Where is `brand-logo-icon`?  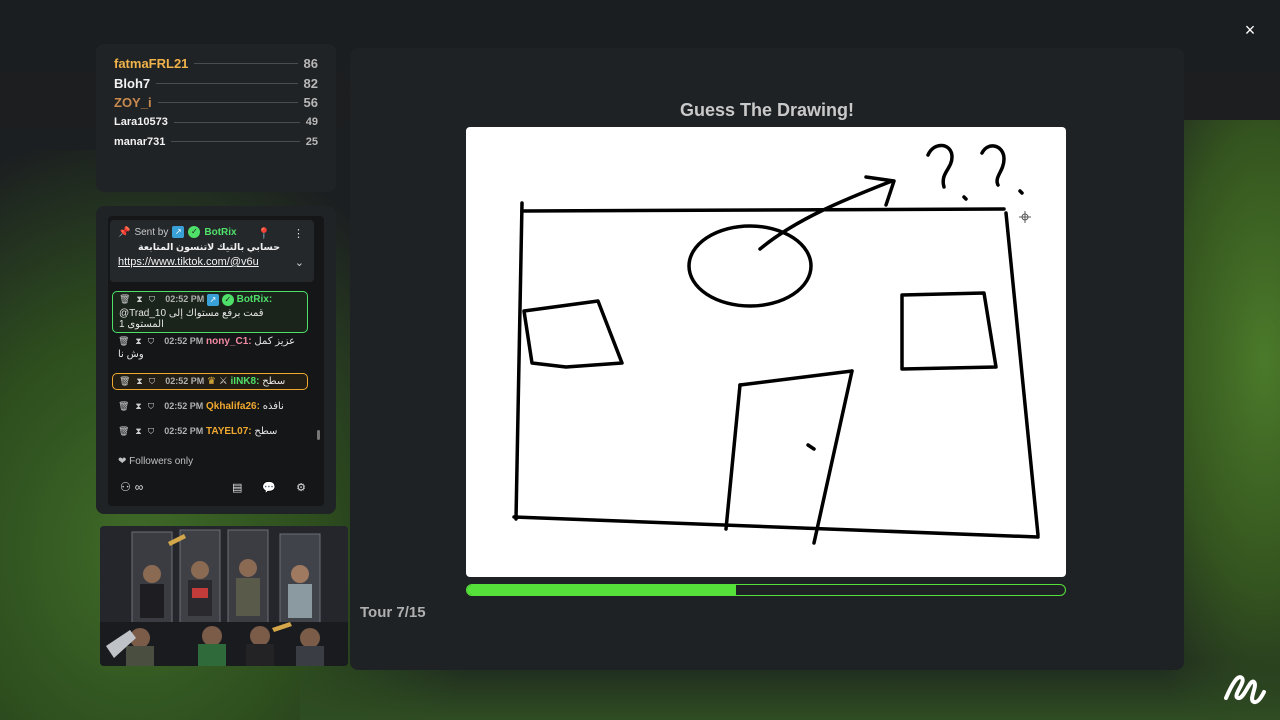 brand-logo-icon is located at coordinates (1244, 688).